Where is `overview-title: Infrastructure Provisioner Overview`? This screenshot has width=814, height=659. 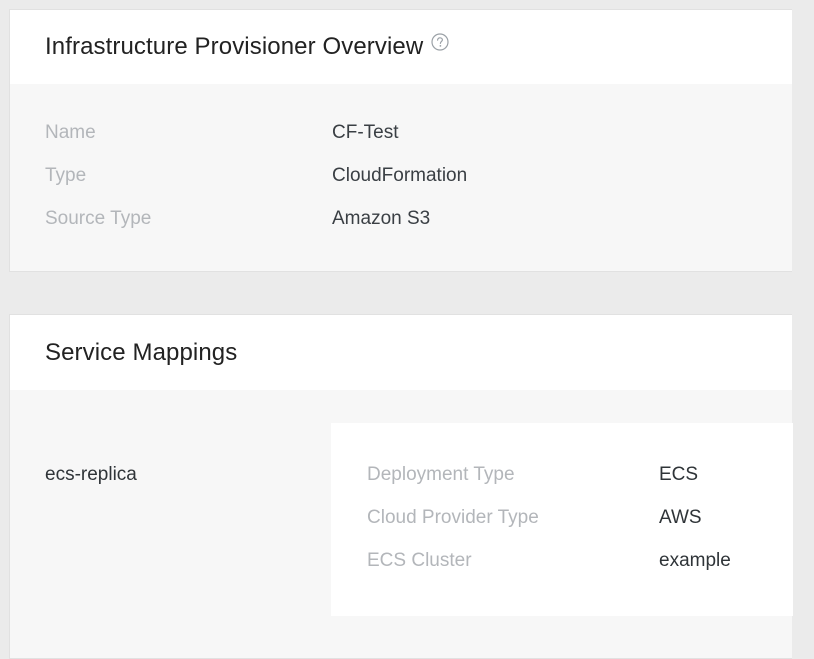
overview-title: Infrastructure Provisioner Overview is located at coordinates (234, 46).